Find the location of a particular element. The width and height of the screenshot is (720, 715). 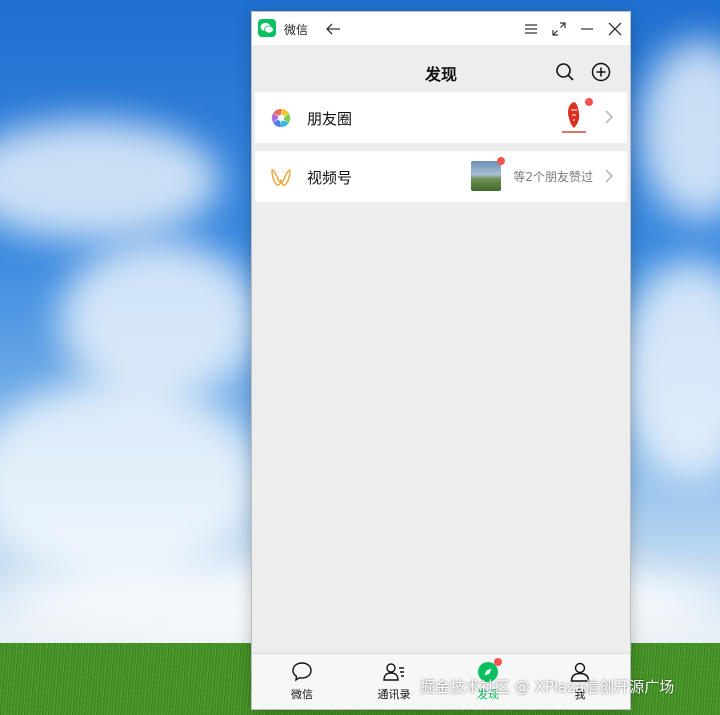

menu-button is located at coordinates (531, 29).